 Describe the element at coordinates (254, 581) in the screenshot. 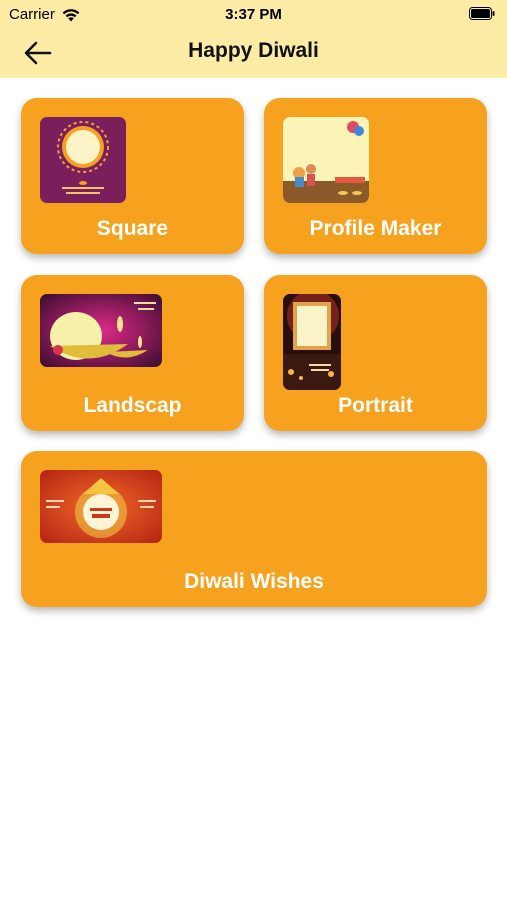

I see `card-label: Diwali Wishes` at that location.